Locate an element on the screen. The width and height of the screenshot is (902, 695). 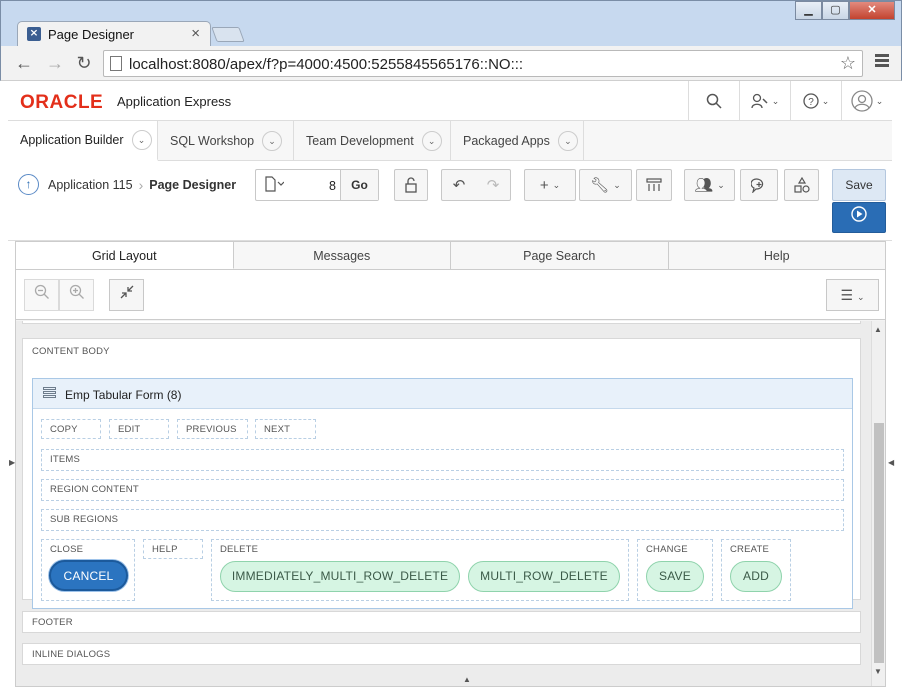
zoom-out-icon is located at coordinates (41, 295).